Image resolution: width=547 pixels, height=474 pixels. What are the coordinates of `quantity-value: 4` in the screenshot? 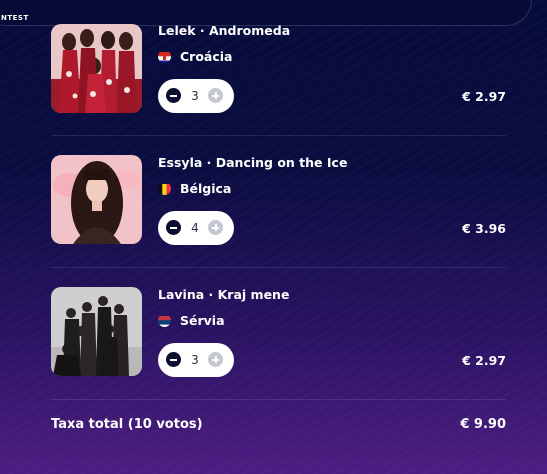 It's located at (195, 228).